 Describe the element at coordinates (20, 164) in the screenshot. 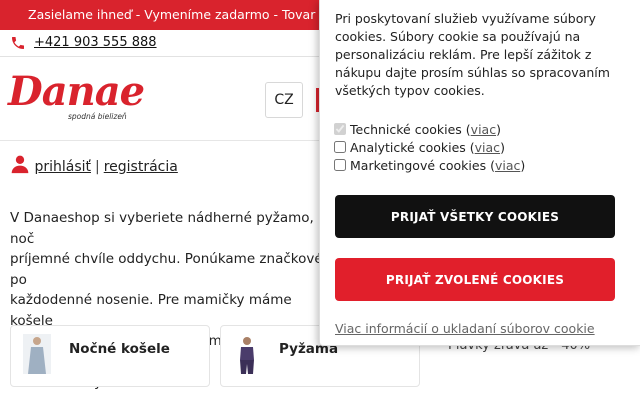

I see `user-icon` at that location.